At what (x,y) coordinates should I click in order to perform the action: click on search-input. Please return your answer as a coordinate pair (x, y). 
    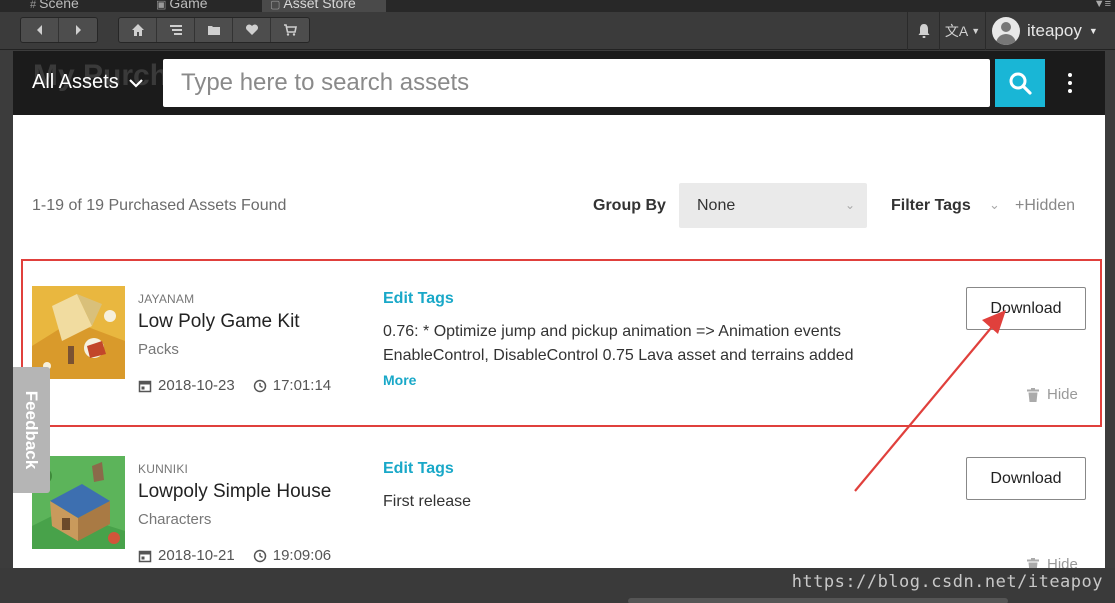
    Looking at the image, I should click on (576, 83).